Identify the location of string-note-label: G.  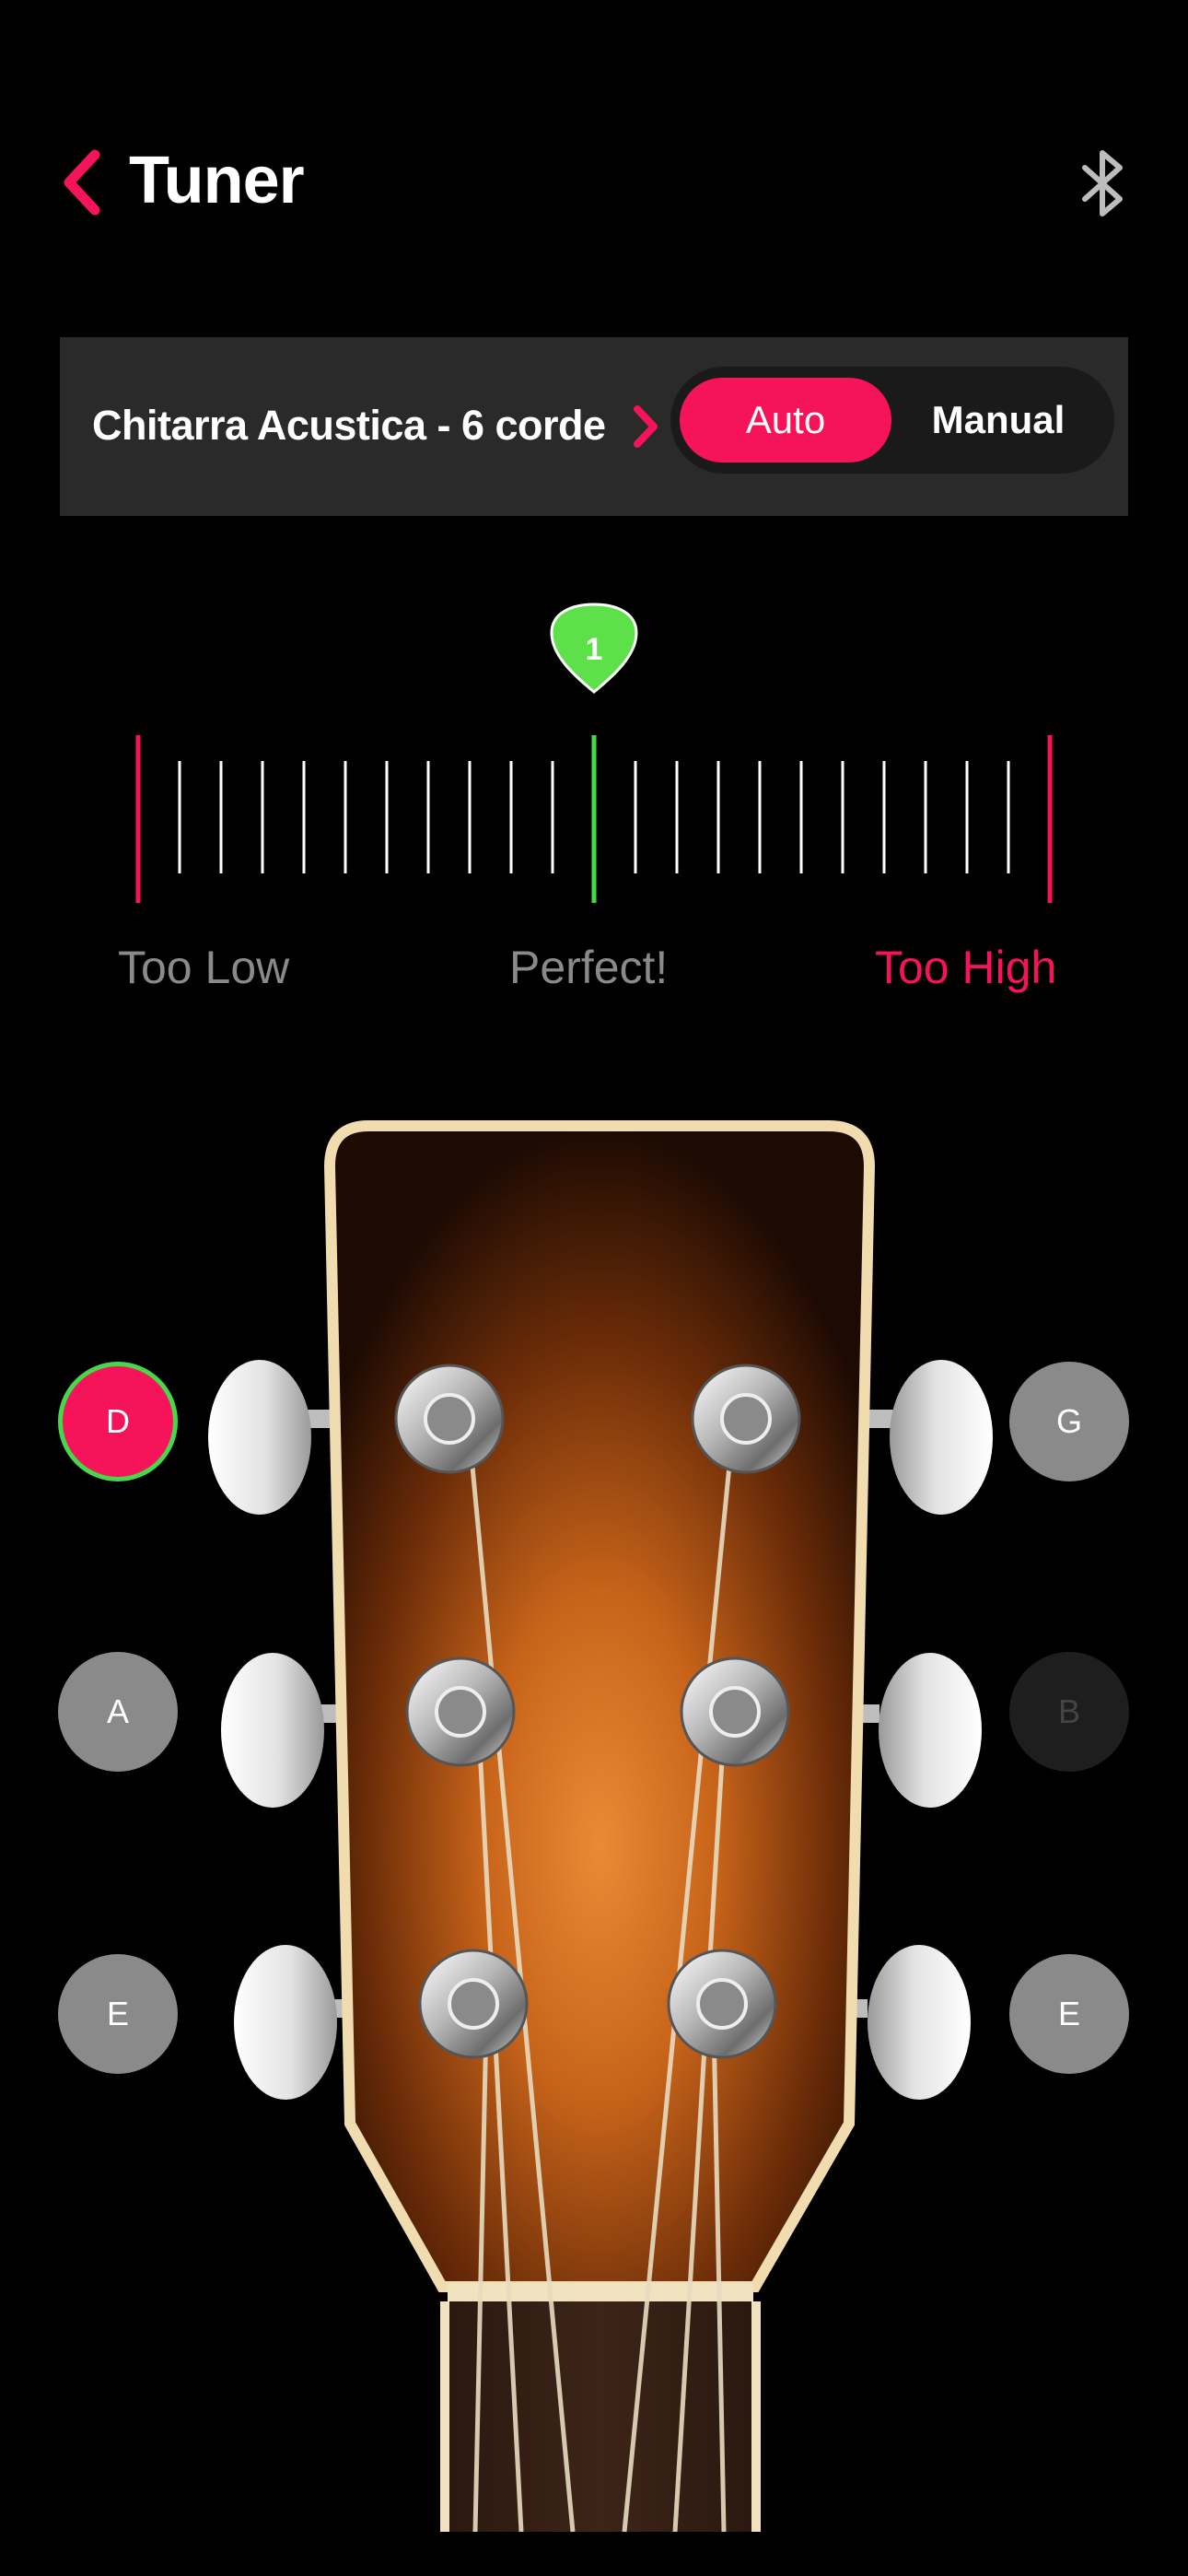
(1068, 1421).